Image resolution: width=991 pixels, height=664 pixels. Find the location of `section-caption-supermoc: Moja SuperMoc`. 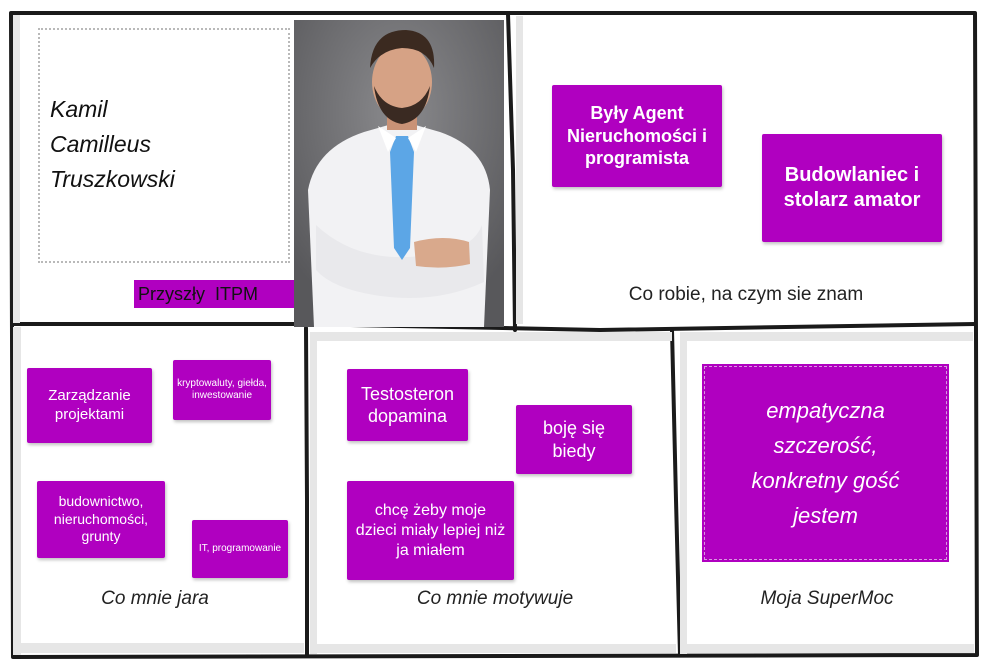

section-caption-supermoc: Moja SuperMoc is located at coordinates (827, 598).